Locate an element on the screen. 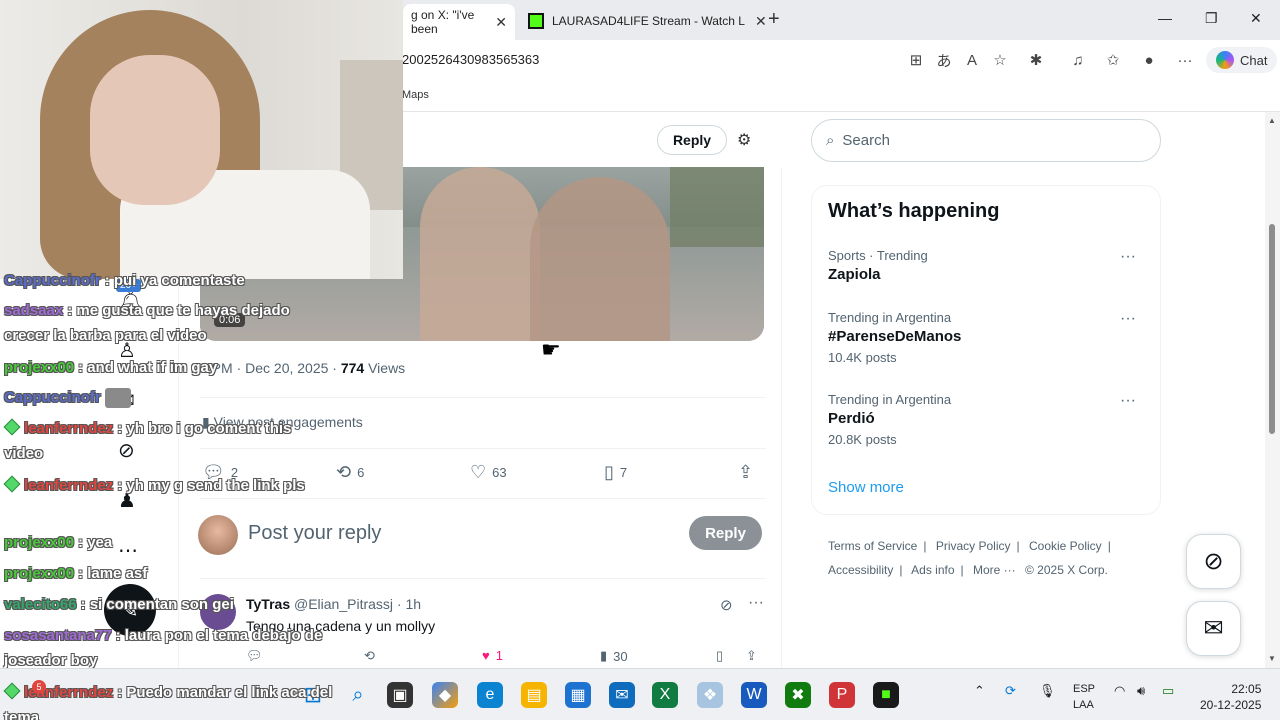  share-action: ⇪ is located at coordinates (745, 472).